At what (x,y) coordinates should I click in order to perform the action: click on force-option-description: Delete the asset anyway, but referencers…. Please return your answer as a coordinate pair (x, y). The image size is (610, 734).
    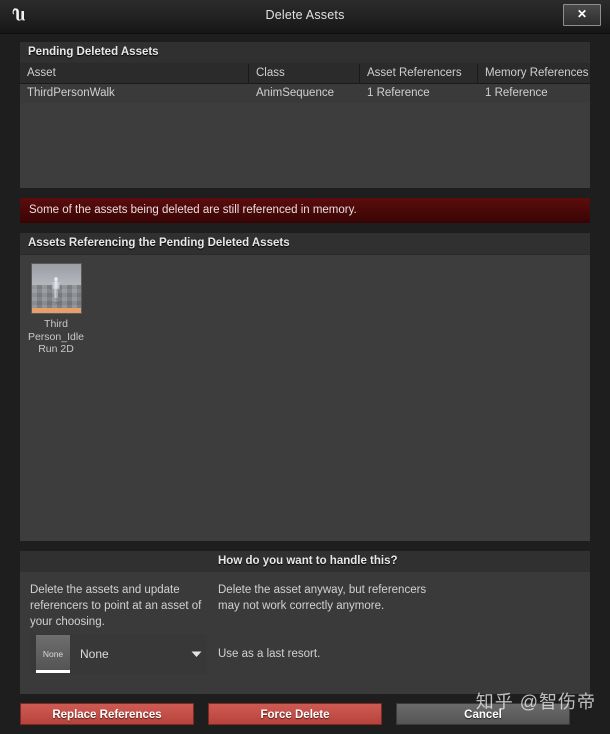
    Looking at the image, I should click on (322, 598).